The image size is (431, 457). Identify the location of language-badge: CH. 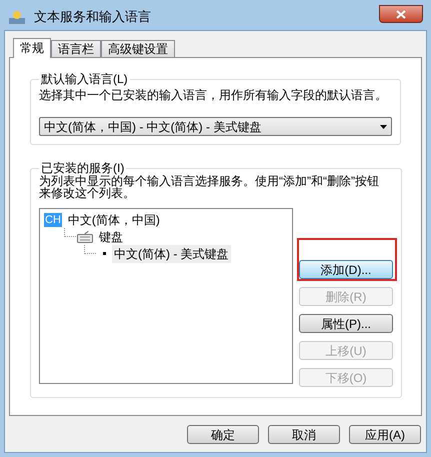
(53, 219).